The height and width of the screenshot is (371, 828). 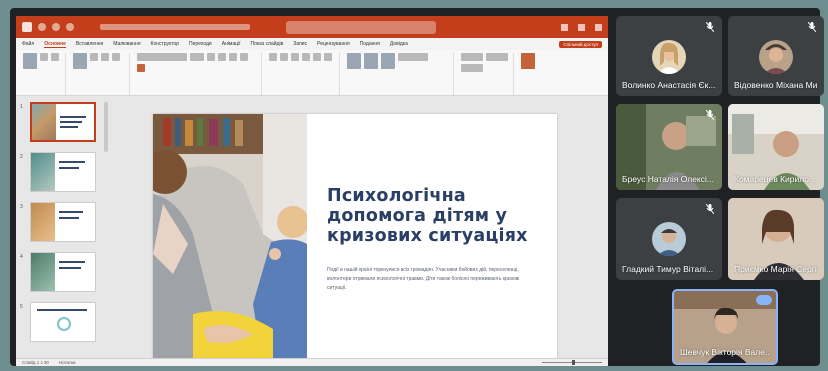 I want to click on paste-icon, so click(x=30, y=61).